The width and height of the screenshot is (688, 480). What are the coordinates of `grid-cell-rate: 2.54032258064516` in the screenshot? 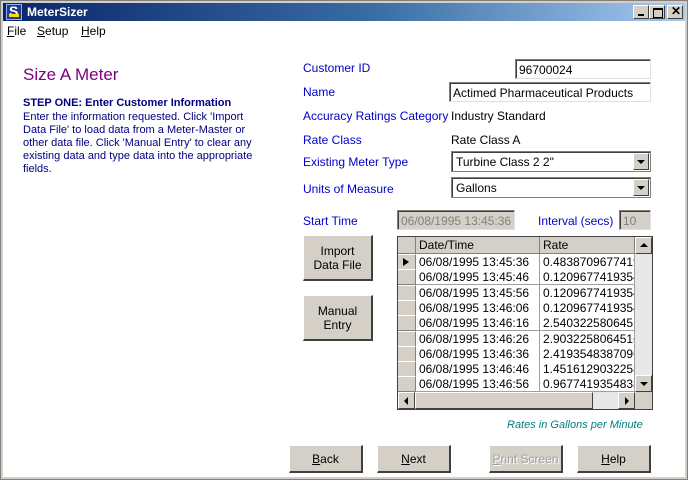 It's located at (587, 323).